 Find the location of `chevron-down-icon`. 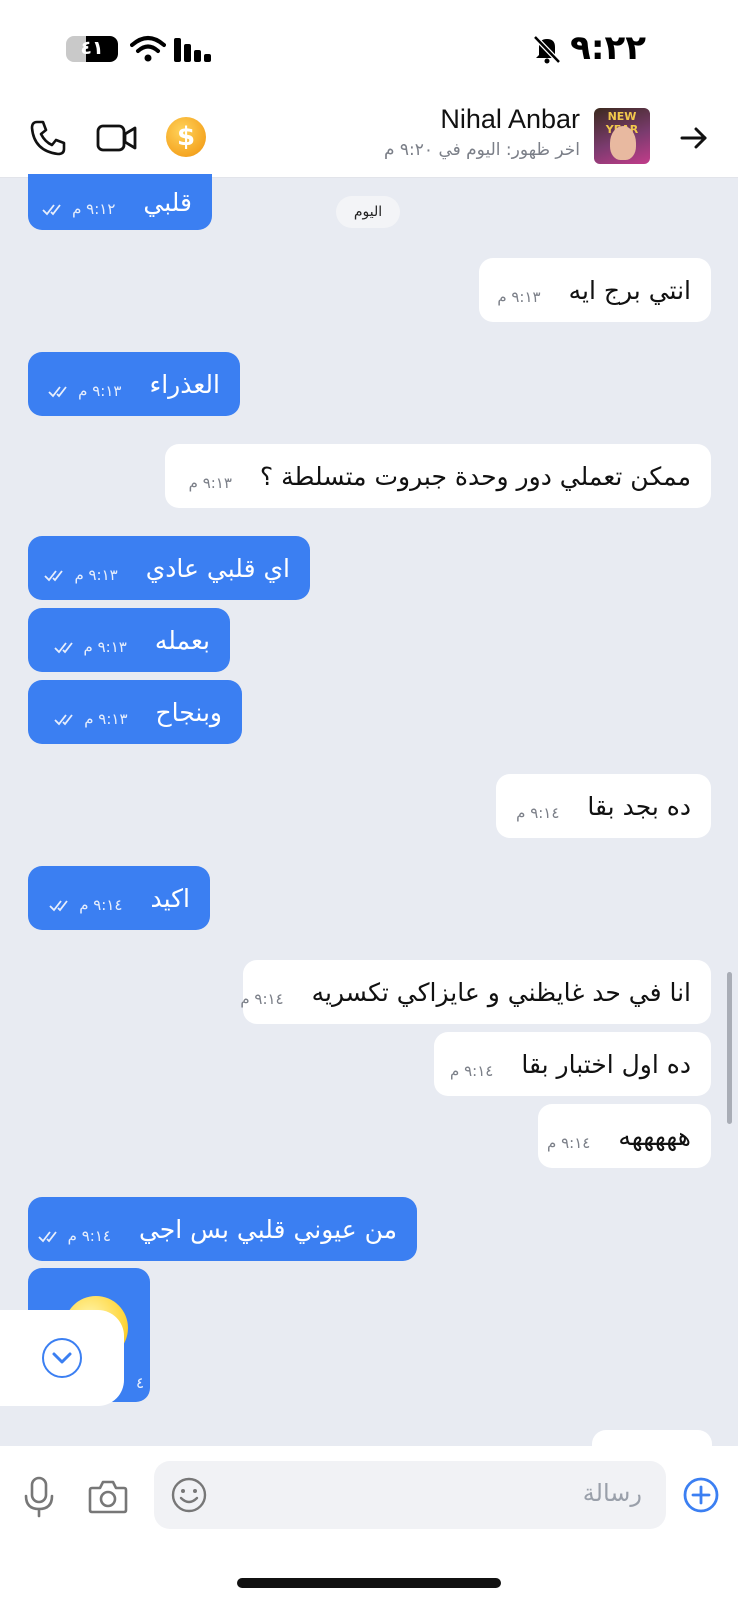

chevron-down-icon is located at coordinates (62, 1358).